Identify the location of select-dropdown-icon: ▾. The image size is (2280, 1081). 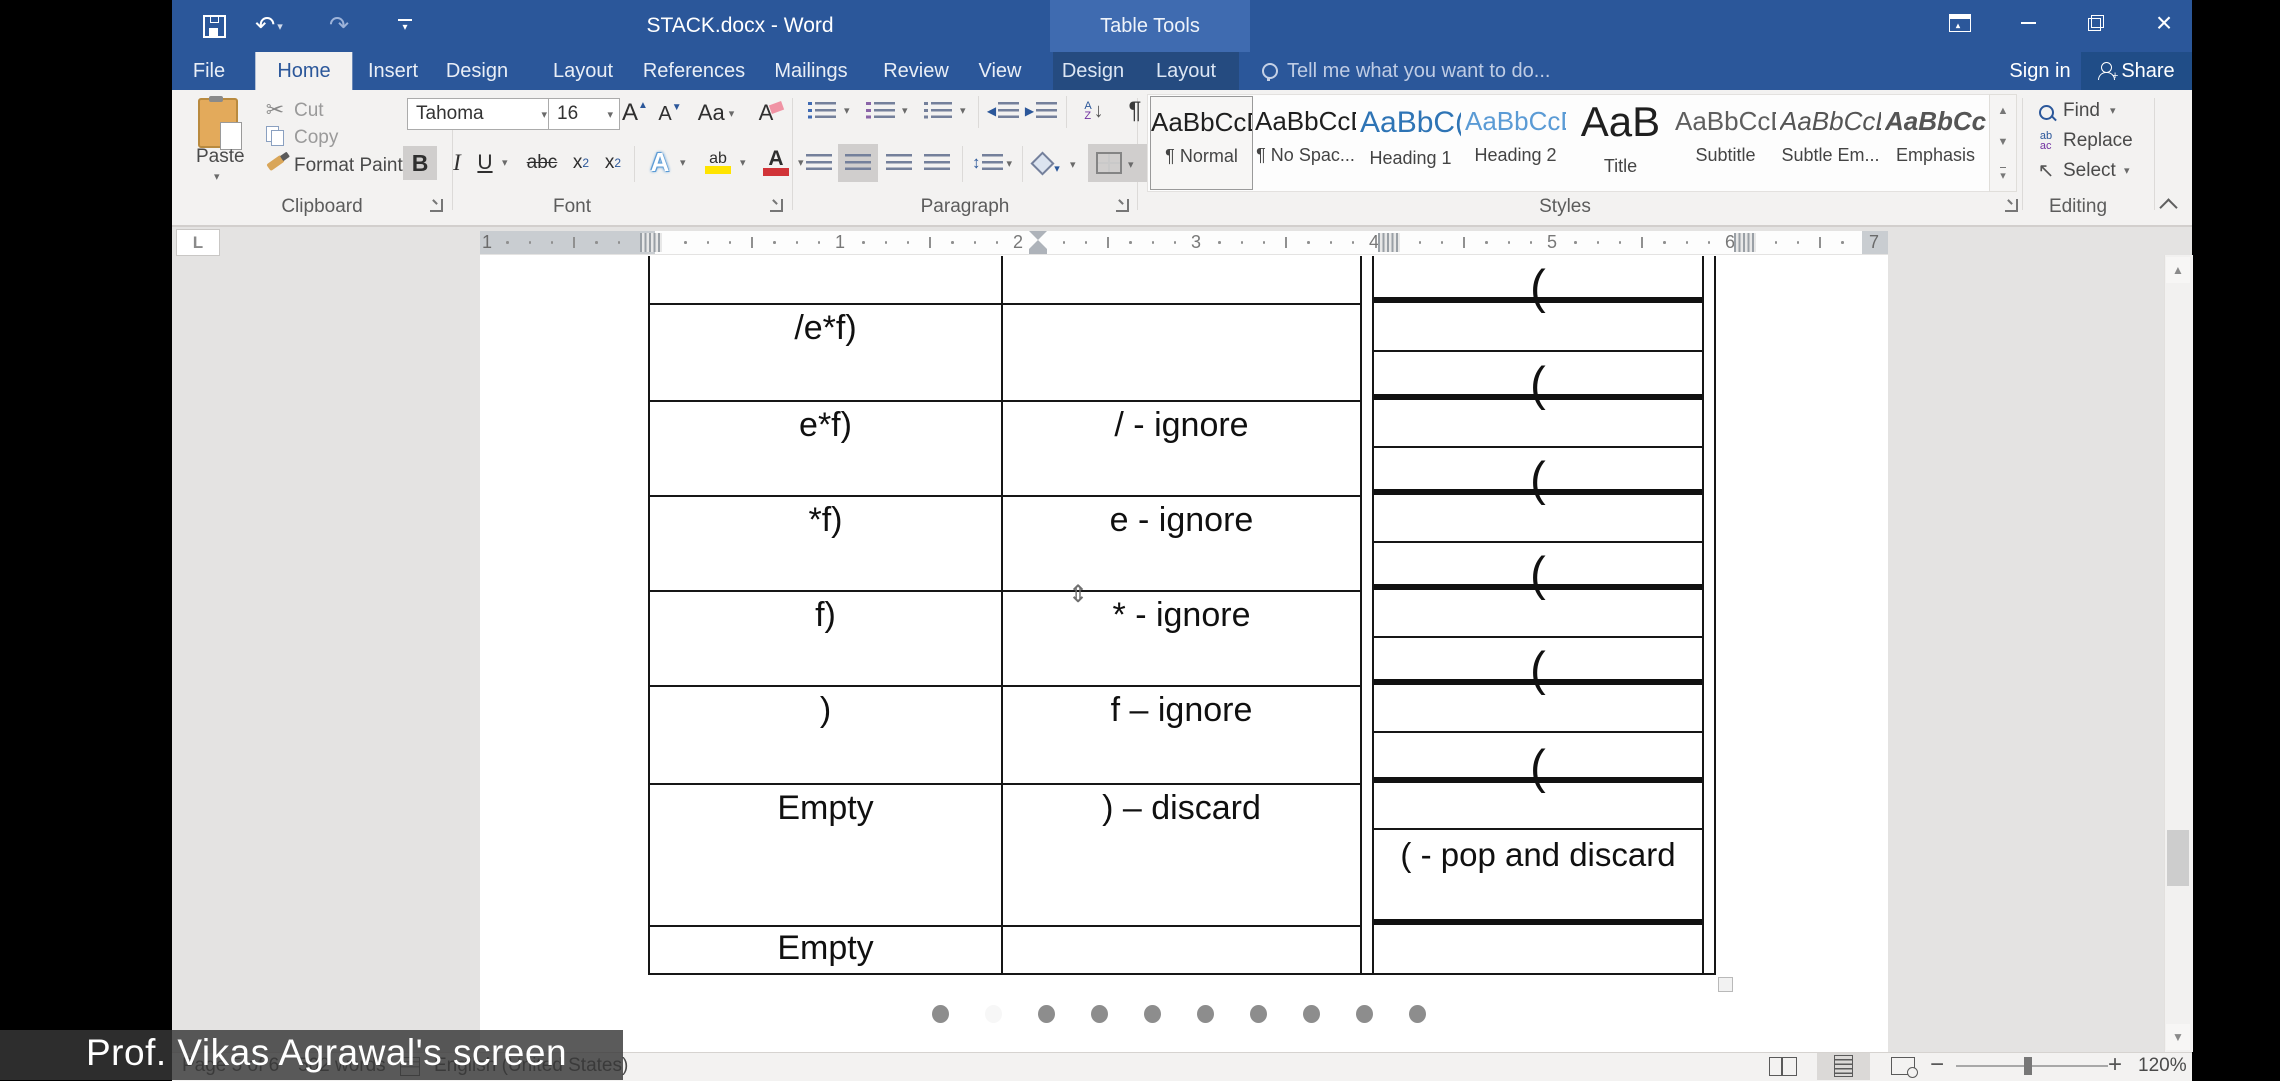
(2127, 170).